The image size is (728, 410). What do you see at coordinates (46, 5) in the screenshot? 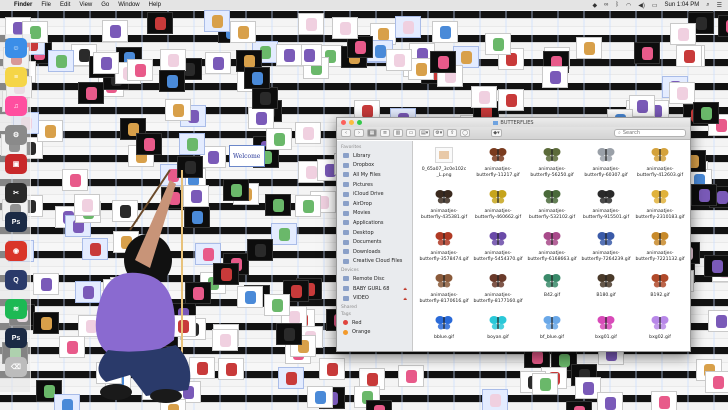
I see `menu-file: File` at bounding box center [46, 5].